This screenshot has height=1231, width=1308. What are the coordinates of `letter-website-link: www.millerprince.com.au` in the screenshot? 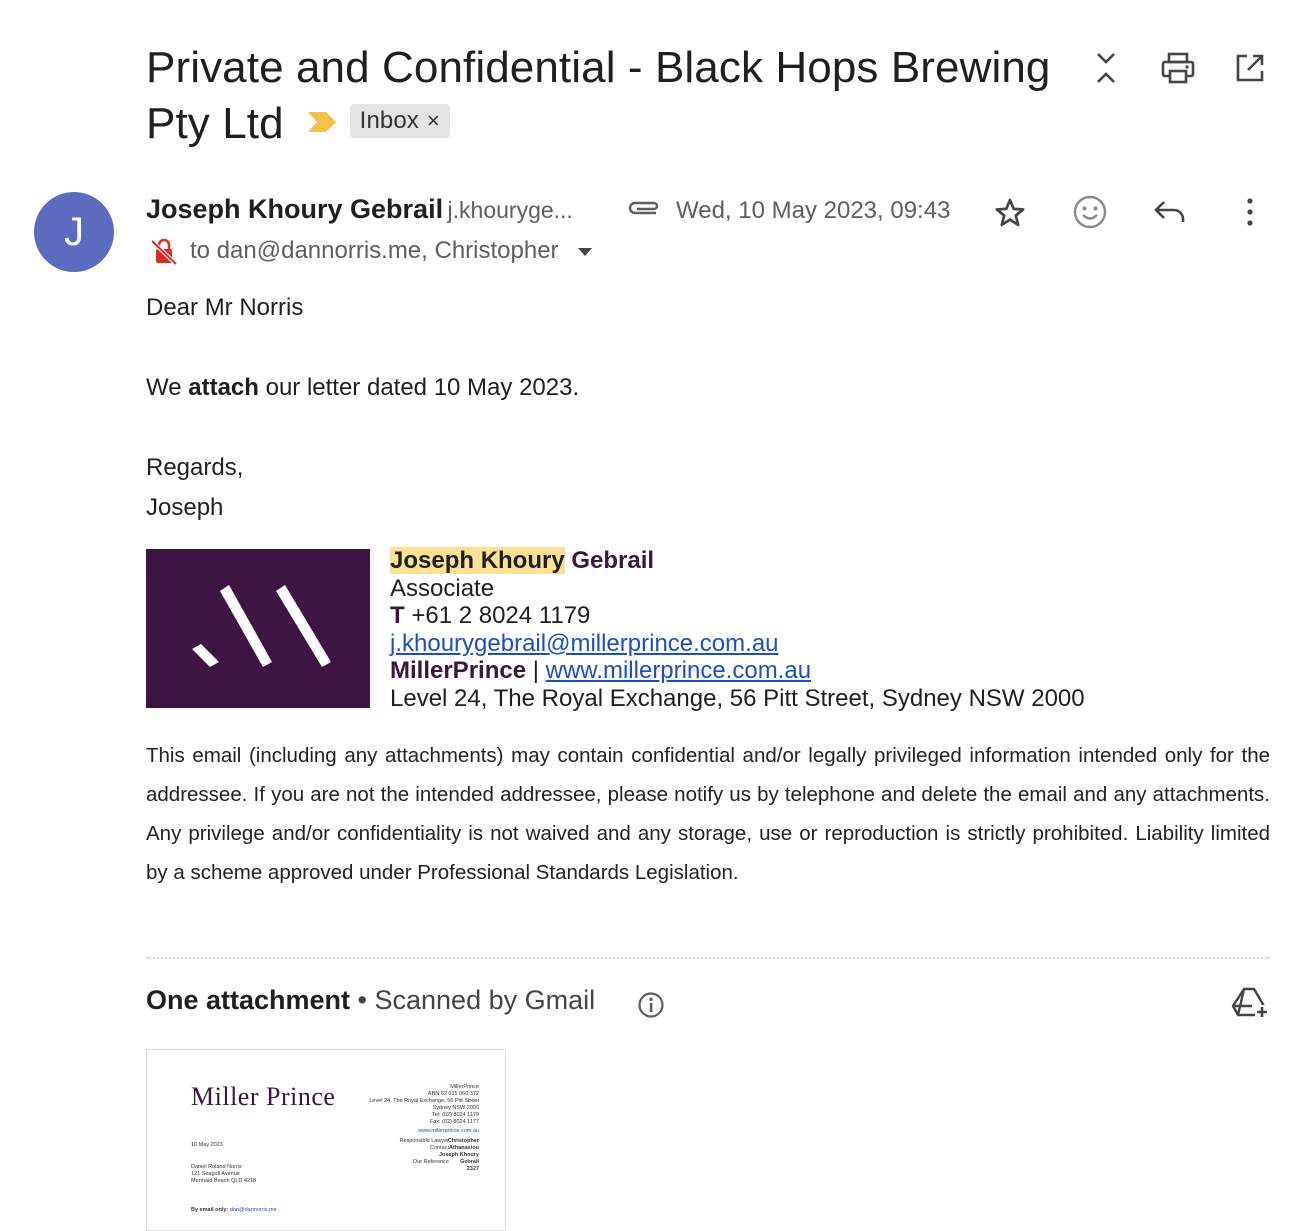 It's located at (448, 1131).